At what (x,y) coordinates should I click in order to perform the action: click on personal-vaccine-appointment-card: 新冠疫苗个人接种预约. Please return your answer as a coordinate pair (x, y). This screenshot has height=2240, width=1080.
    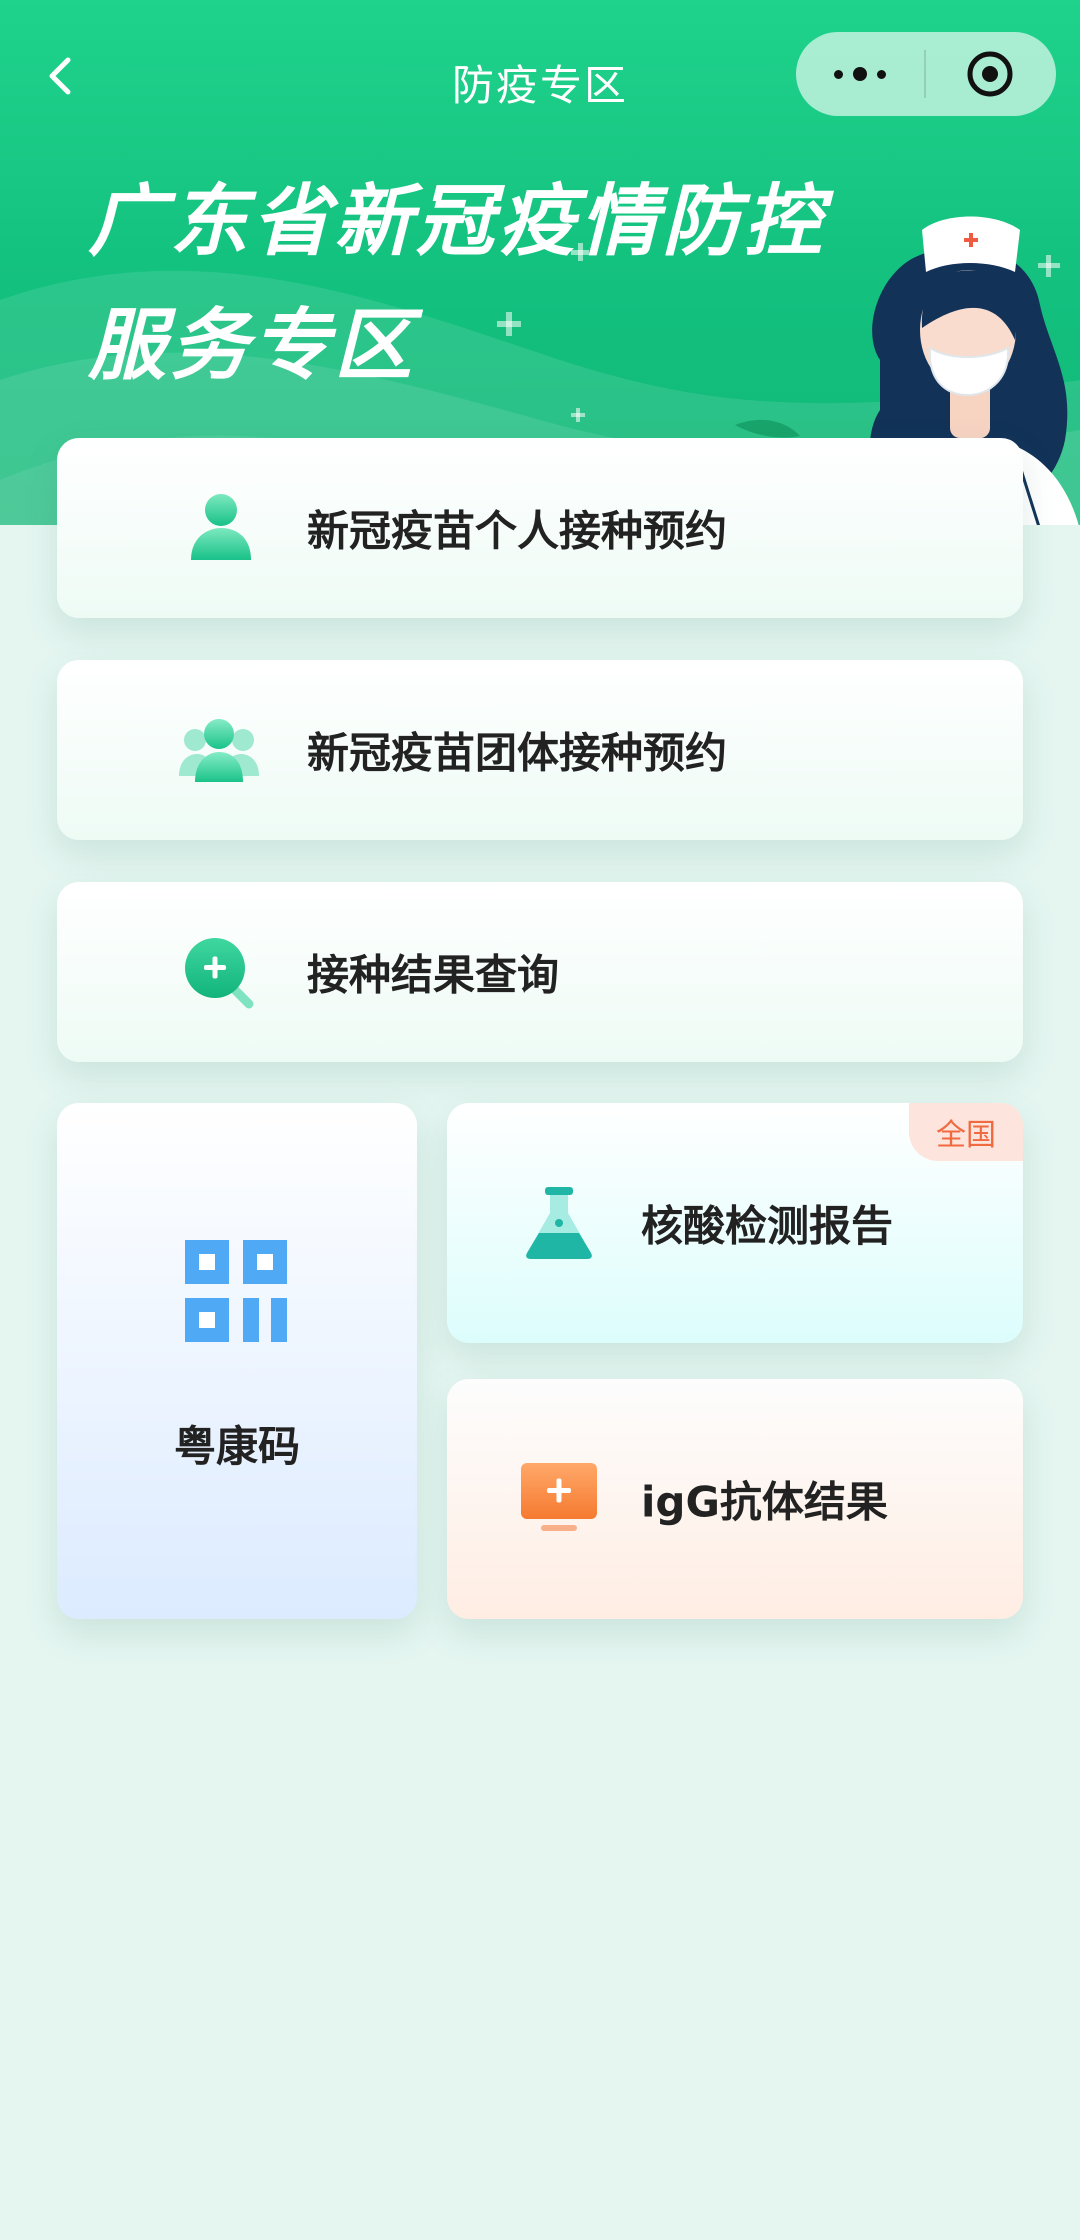
    Looking at the image, I should click on (540, 528).